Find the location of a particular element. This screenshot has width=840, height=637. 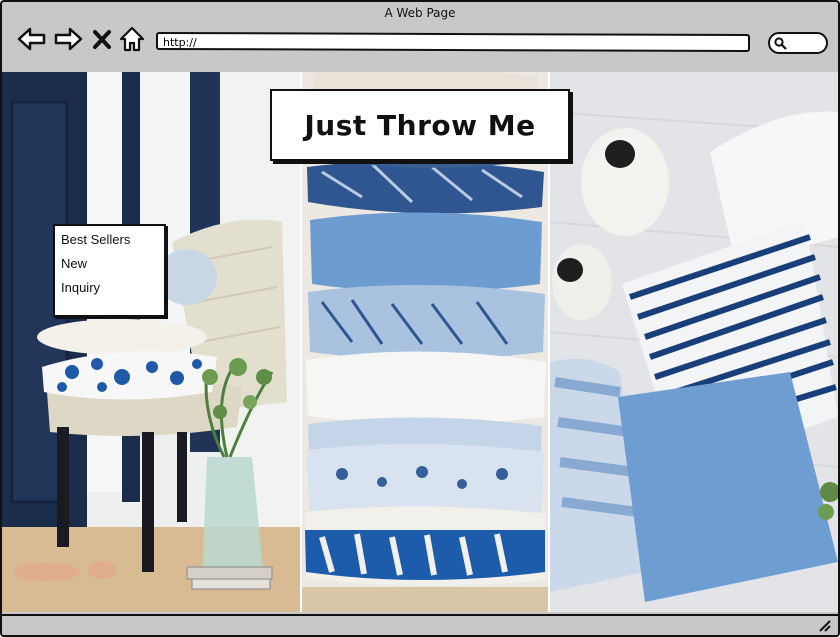

arrow-left-icon is located at coordinates (32, 39).